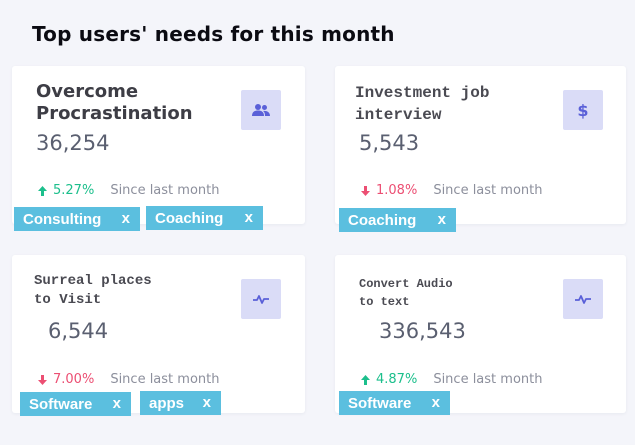 This screenshot has height=445, width=635. Describe the element at coordinates (397, 379) in the screenshot. I see `change-percent: 4.87%` at that location.